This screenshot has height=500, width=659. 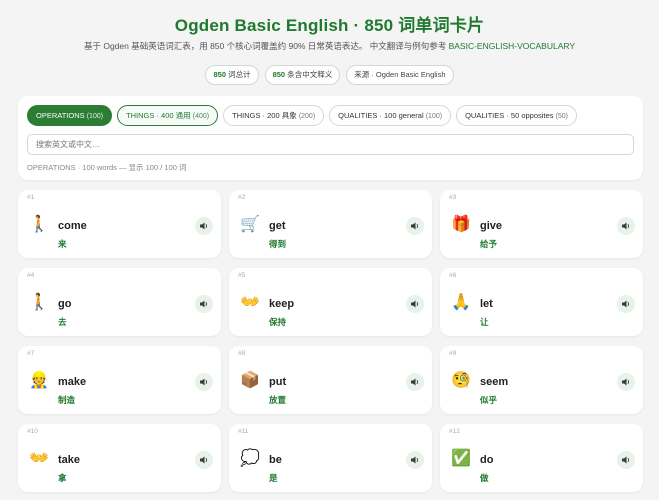 What do you see at coordinates (62, 322) in the screenshot?
I see `card-translation: 去` at bounding box center [62, 322].